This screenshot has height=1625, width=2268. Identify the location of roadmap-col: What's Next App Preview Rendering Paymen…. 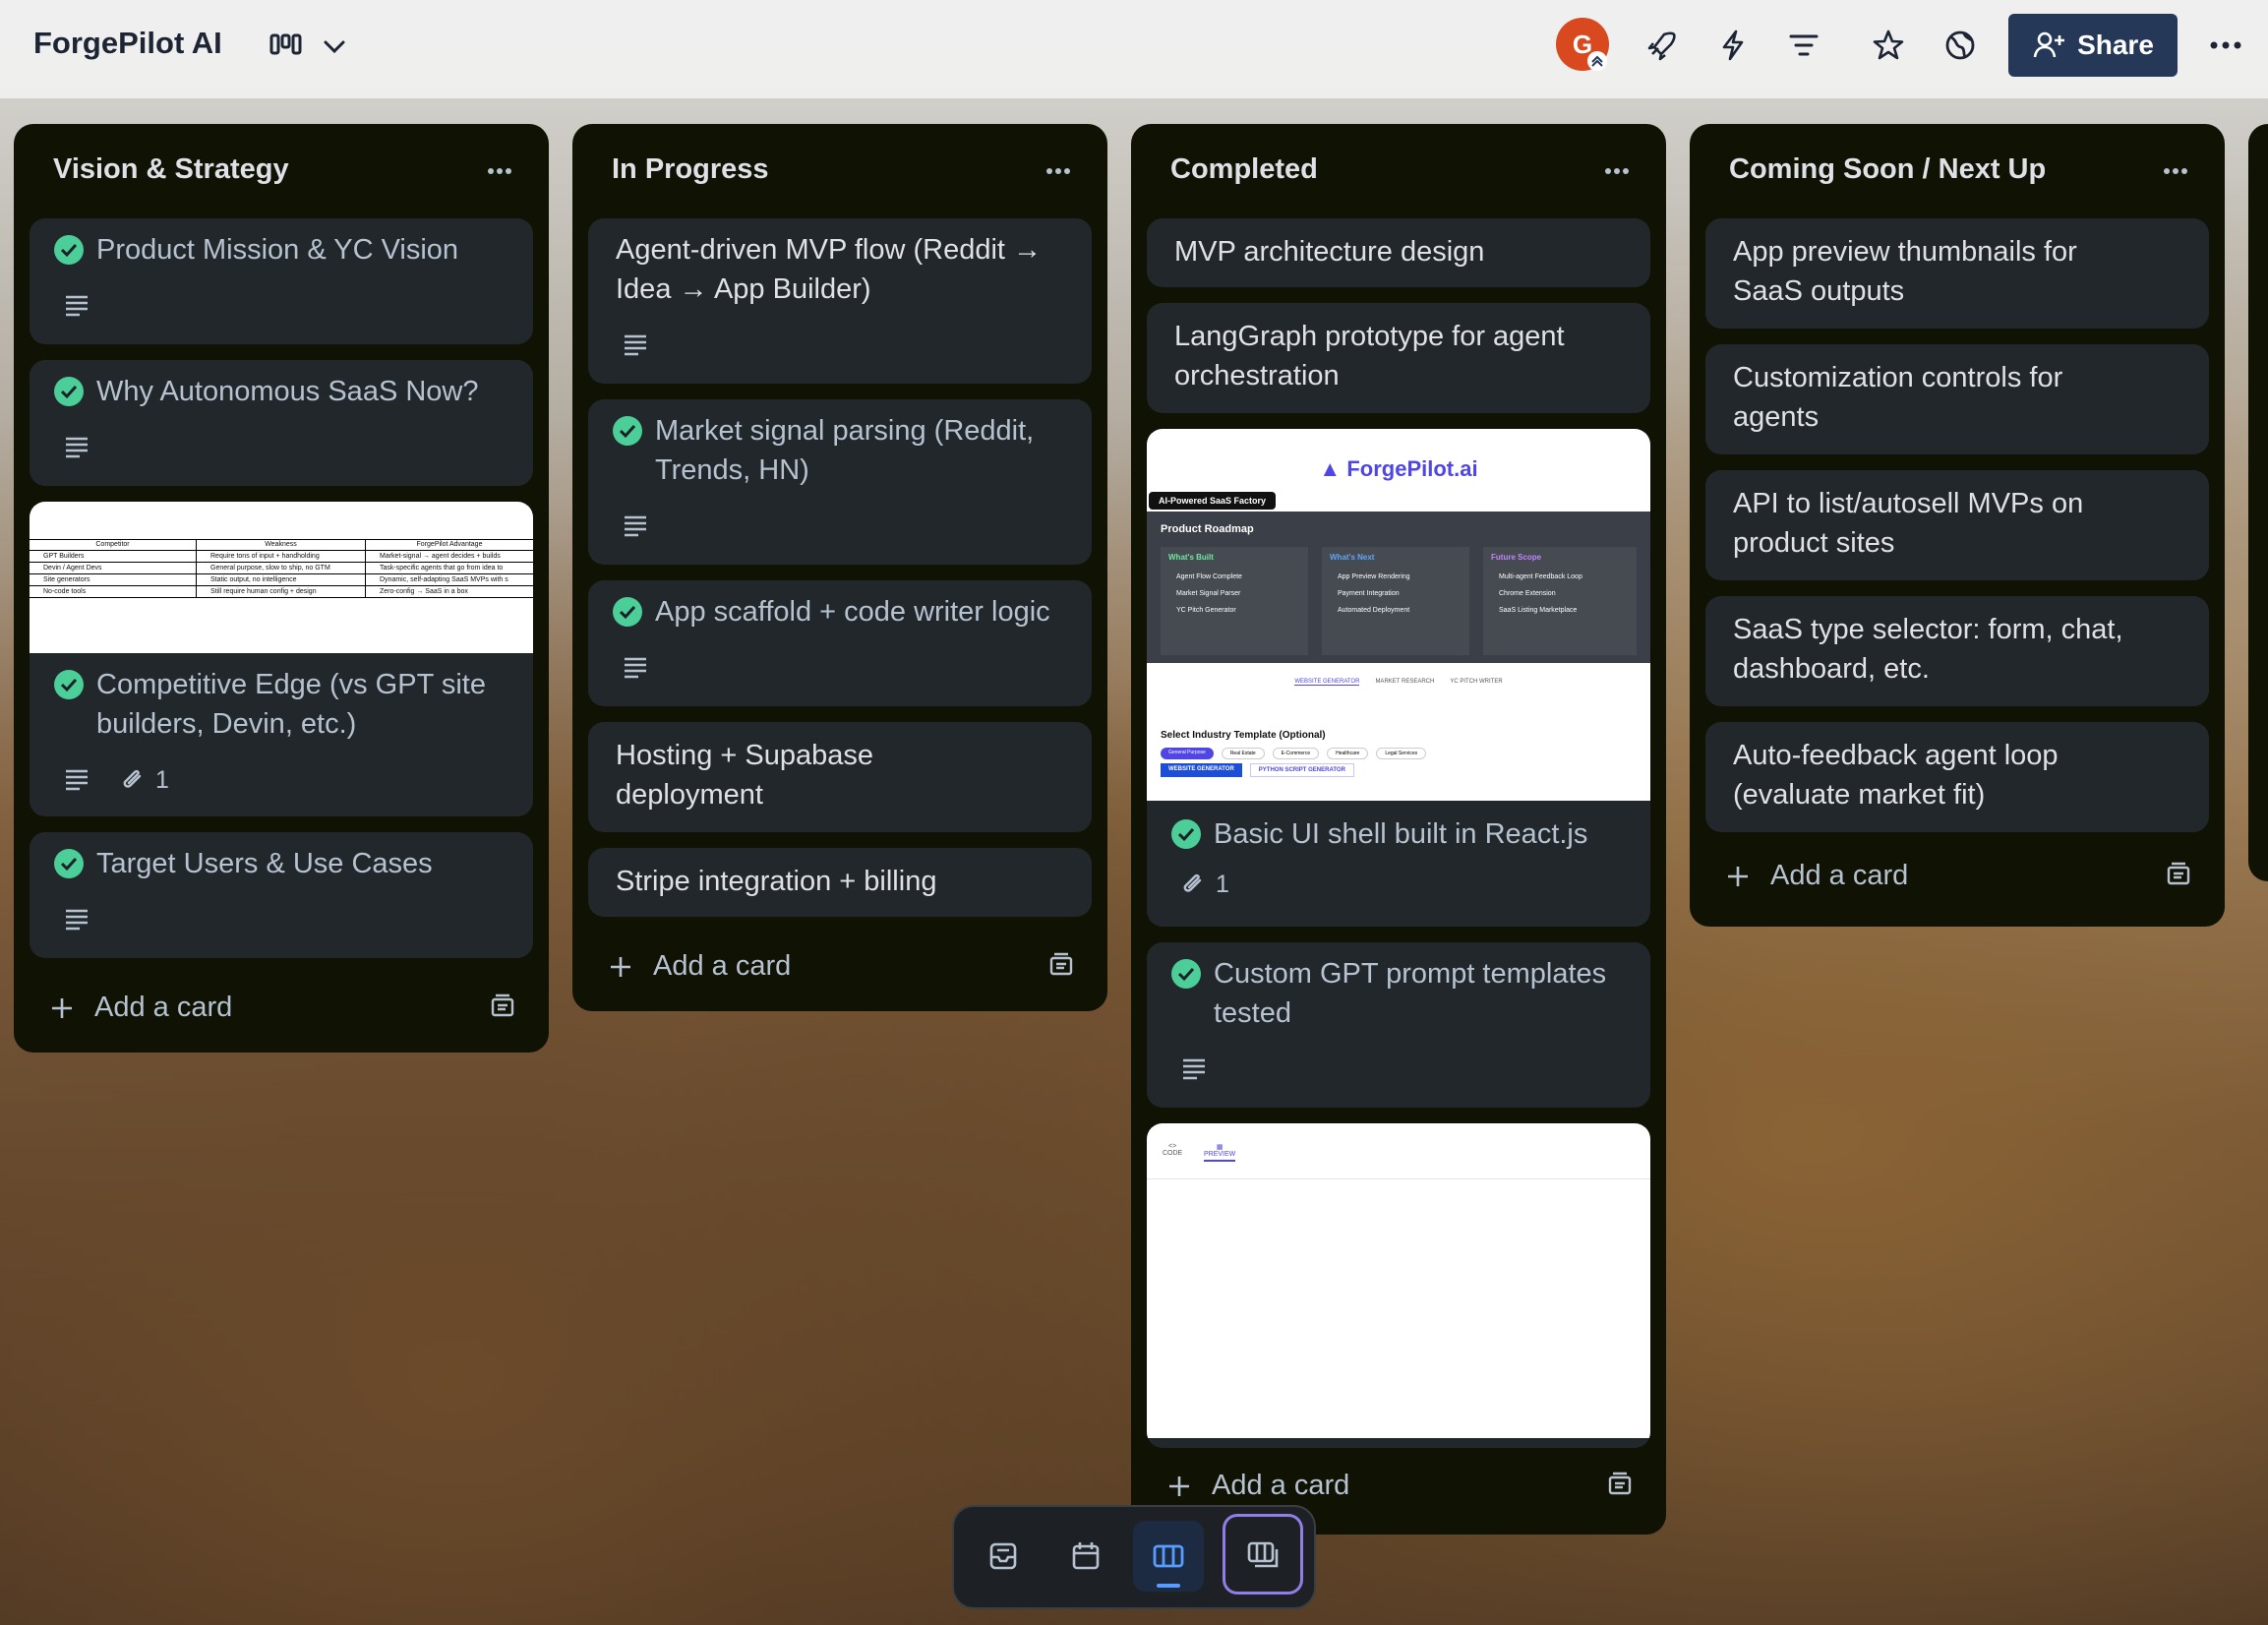
(1395, 601).